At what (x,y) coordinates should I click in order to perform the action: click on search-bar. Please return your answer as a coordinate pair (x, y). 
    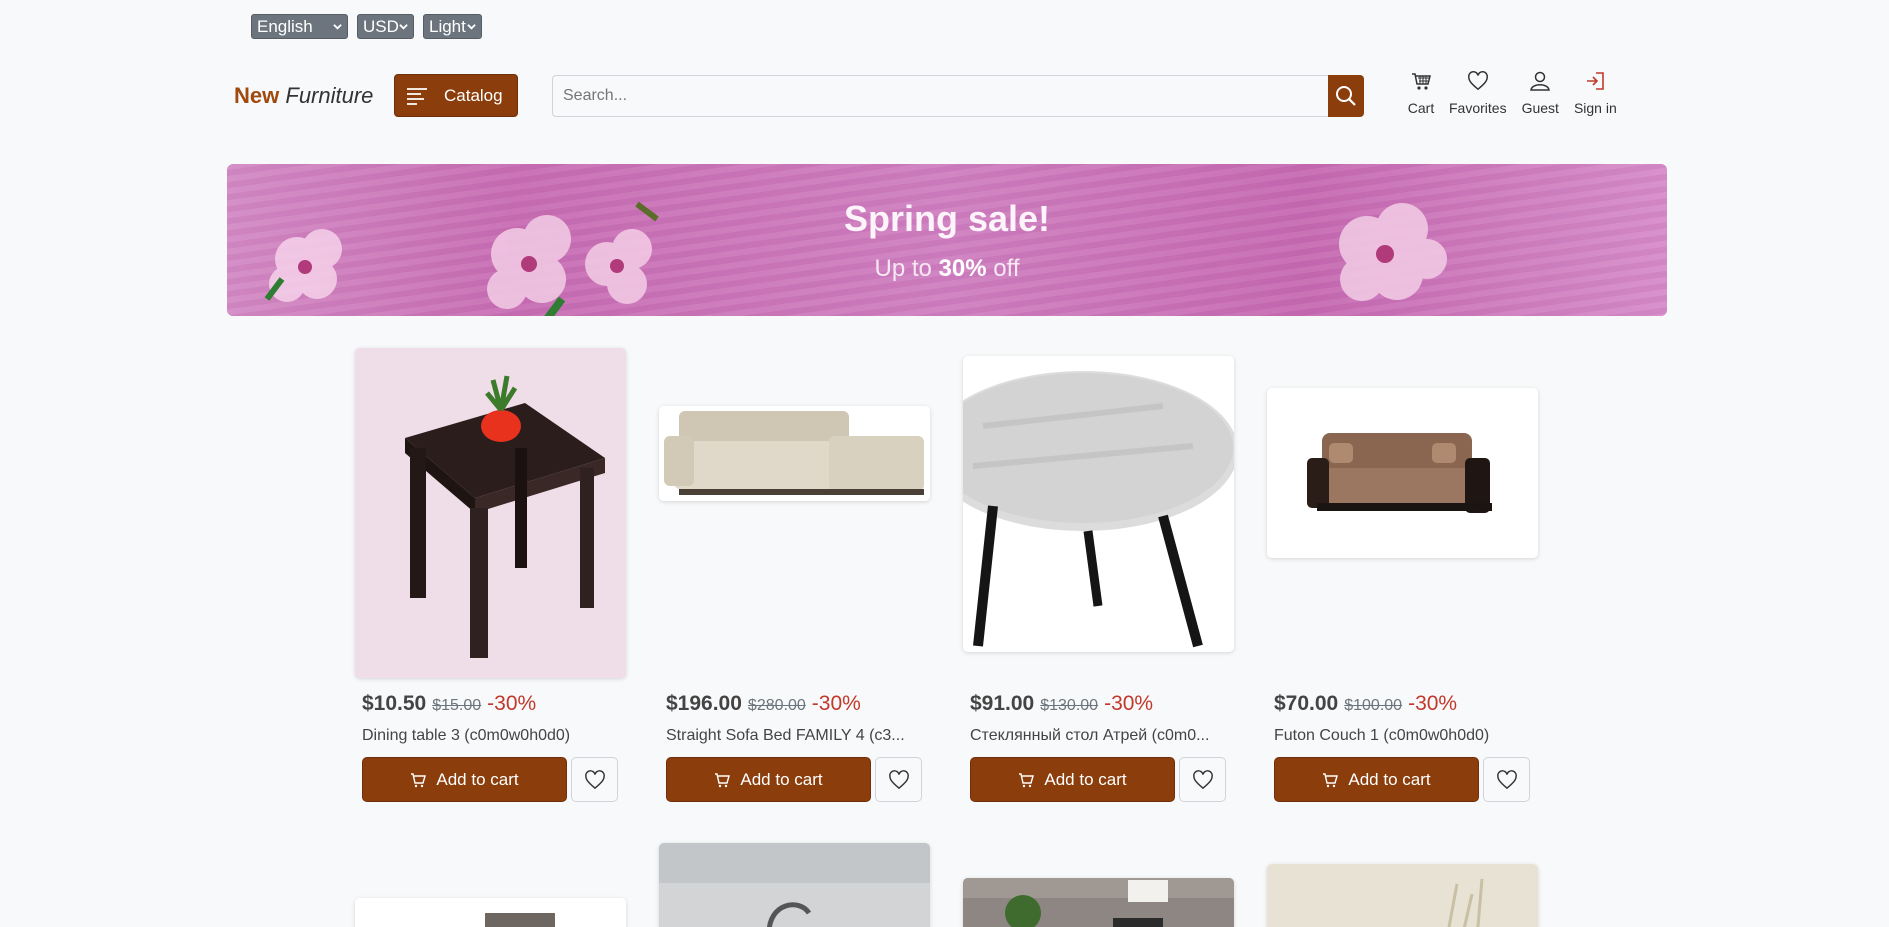
    Looking at the image, I should click on (958, 96).